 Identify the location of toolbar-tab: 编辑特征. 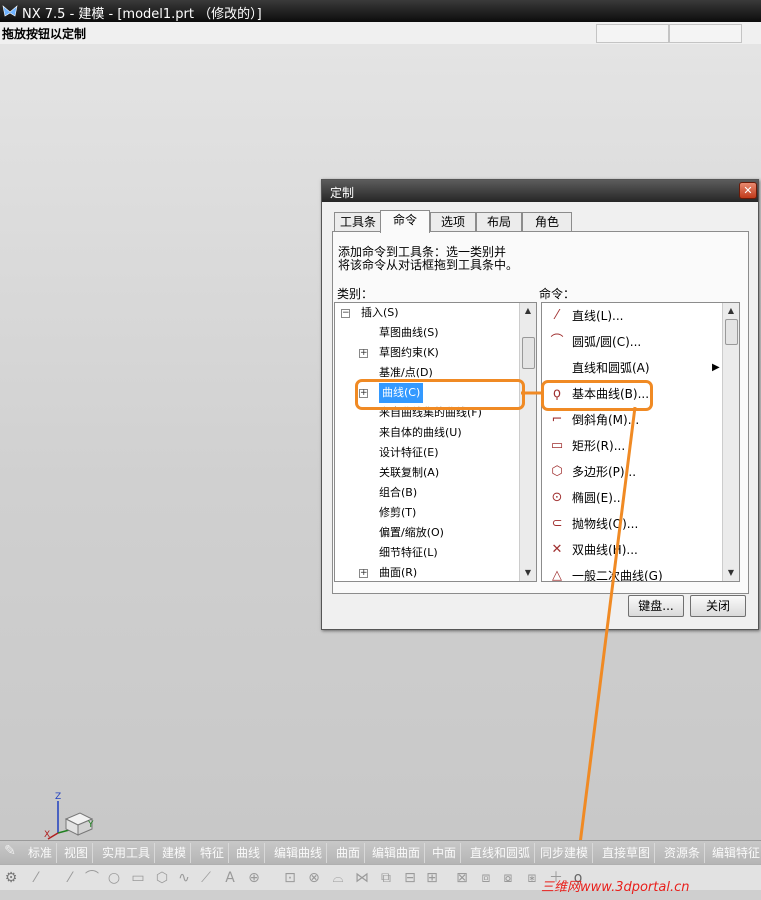
(734, 853).